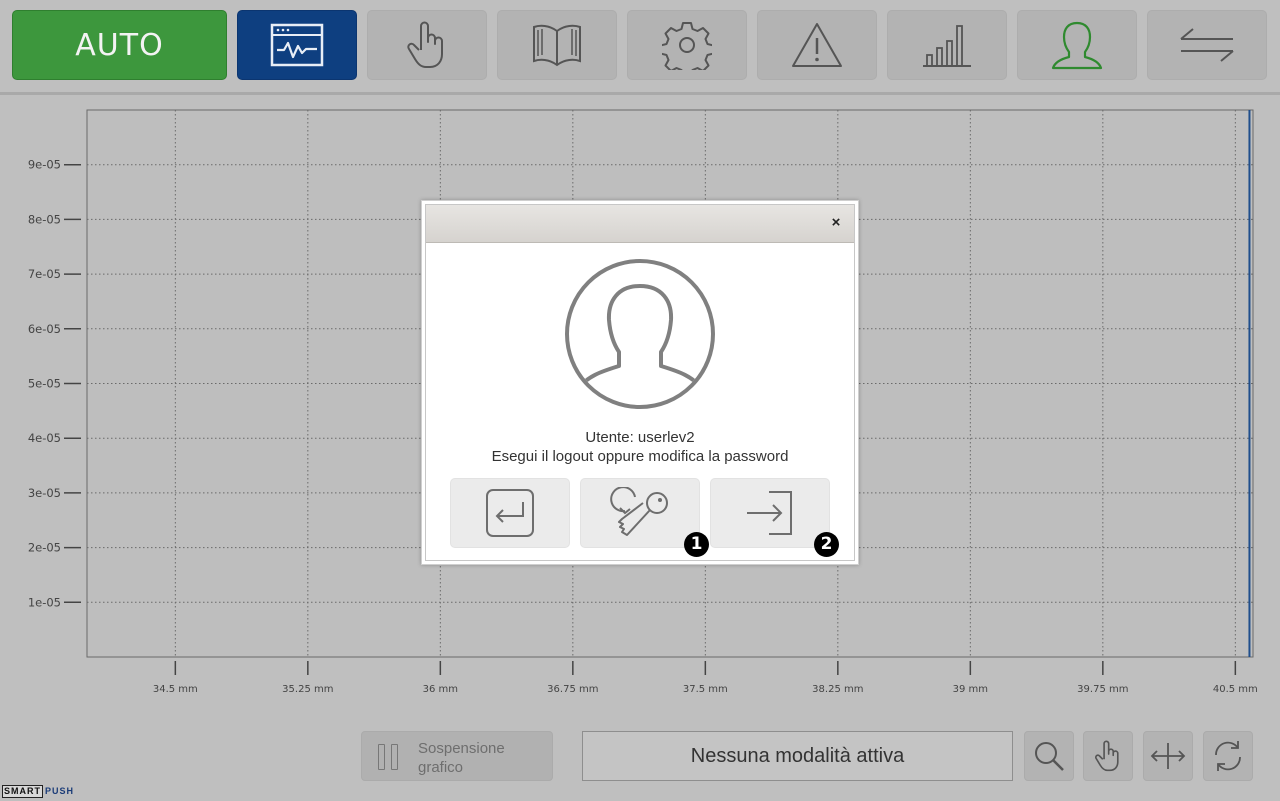 The image size is (1280, 801). I want to click on back-button, so click(510, 513).